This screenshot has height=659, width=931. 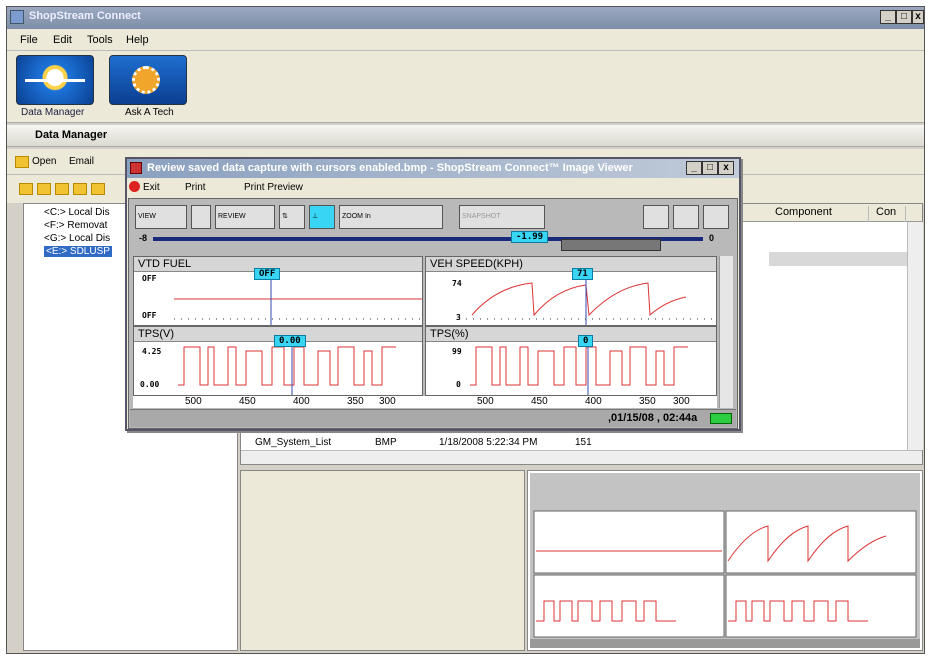 I want to click on slider-value: -1.99, so click(x=530, y=237).